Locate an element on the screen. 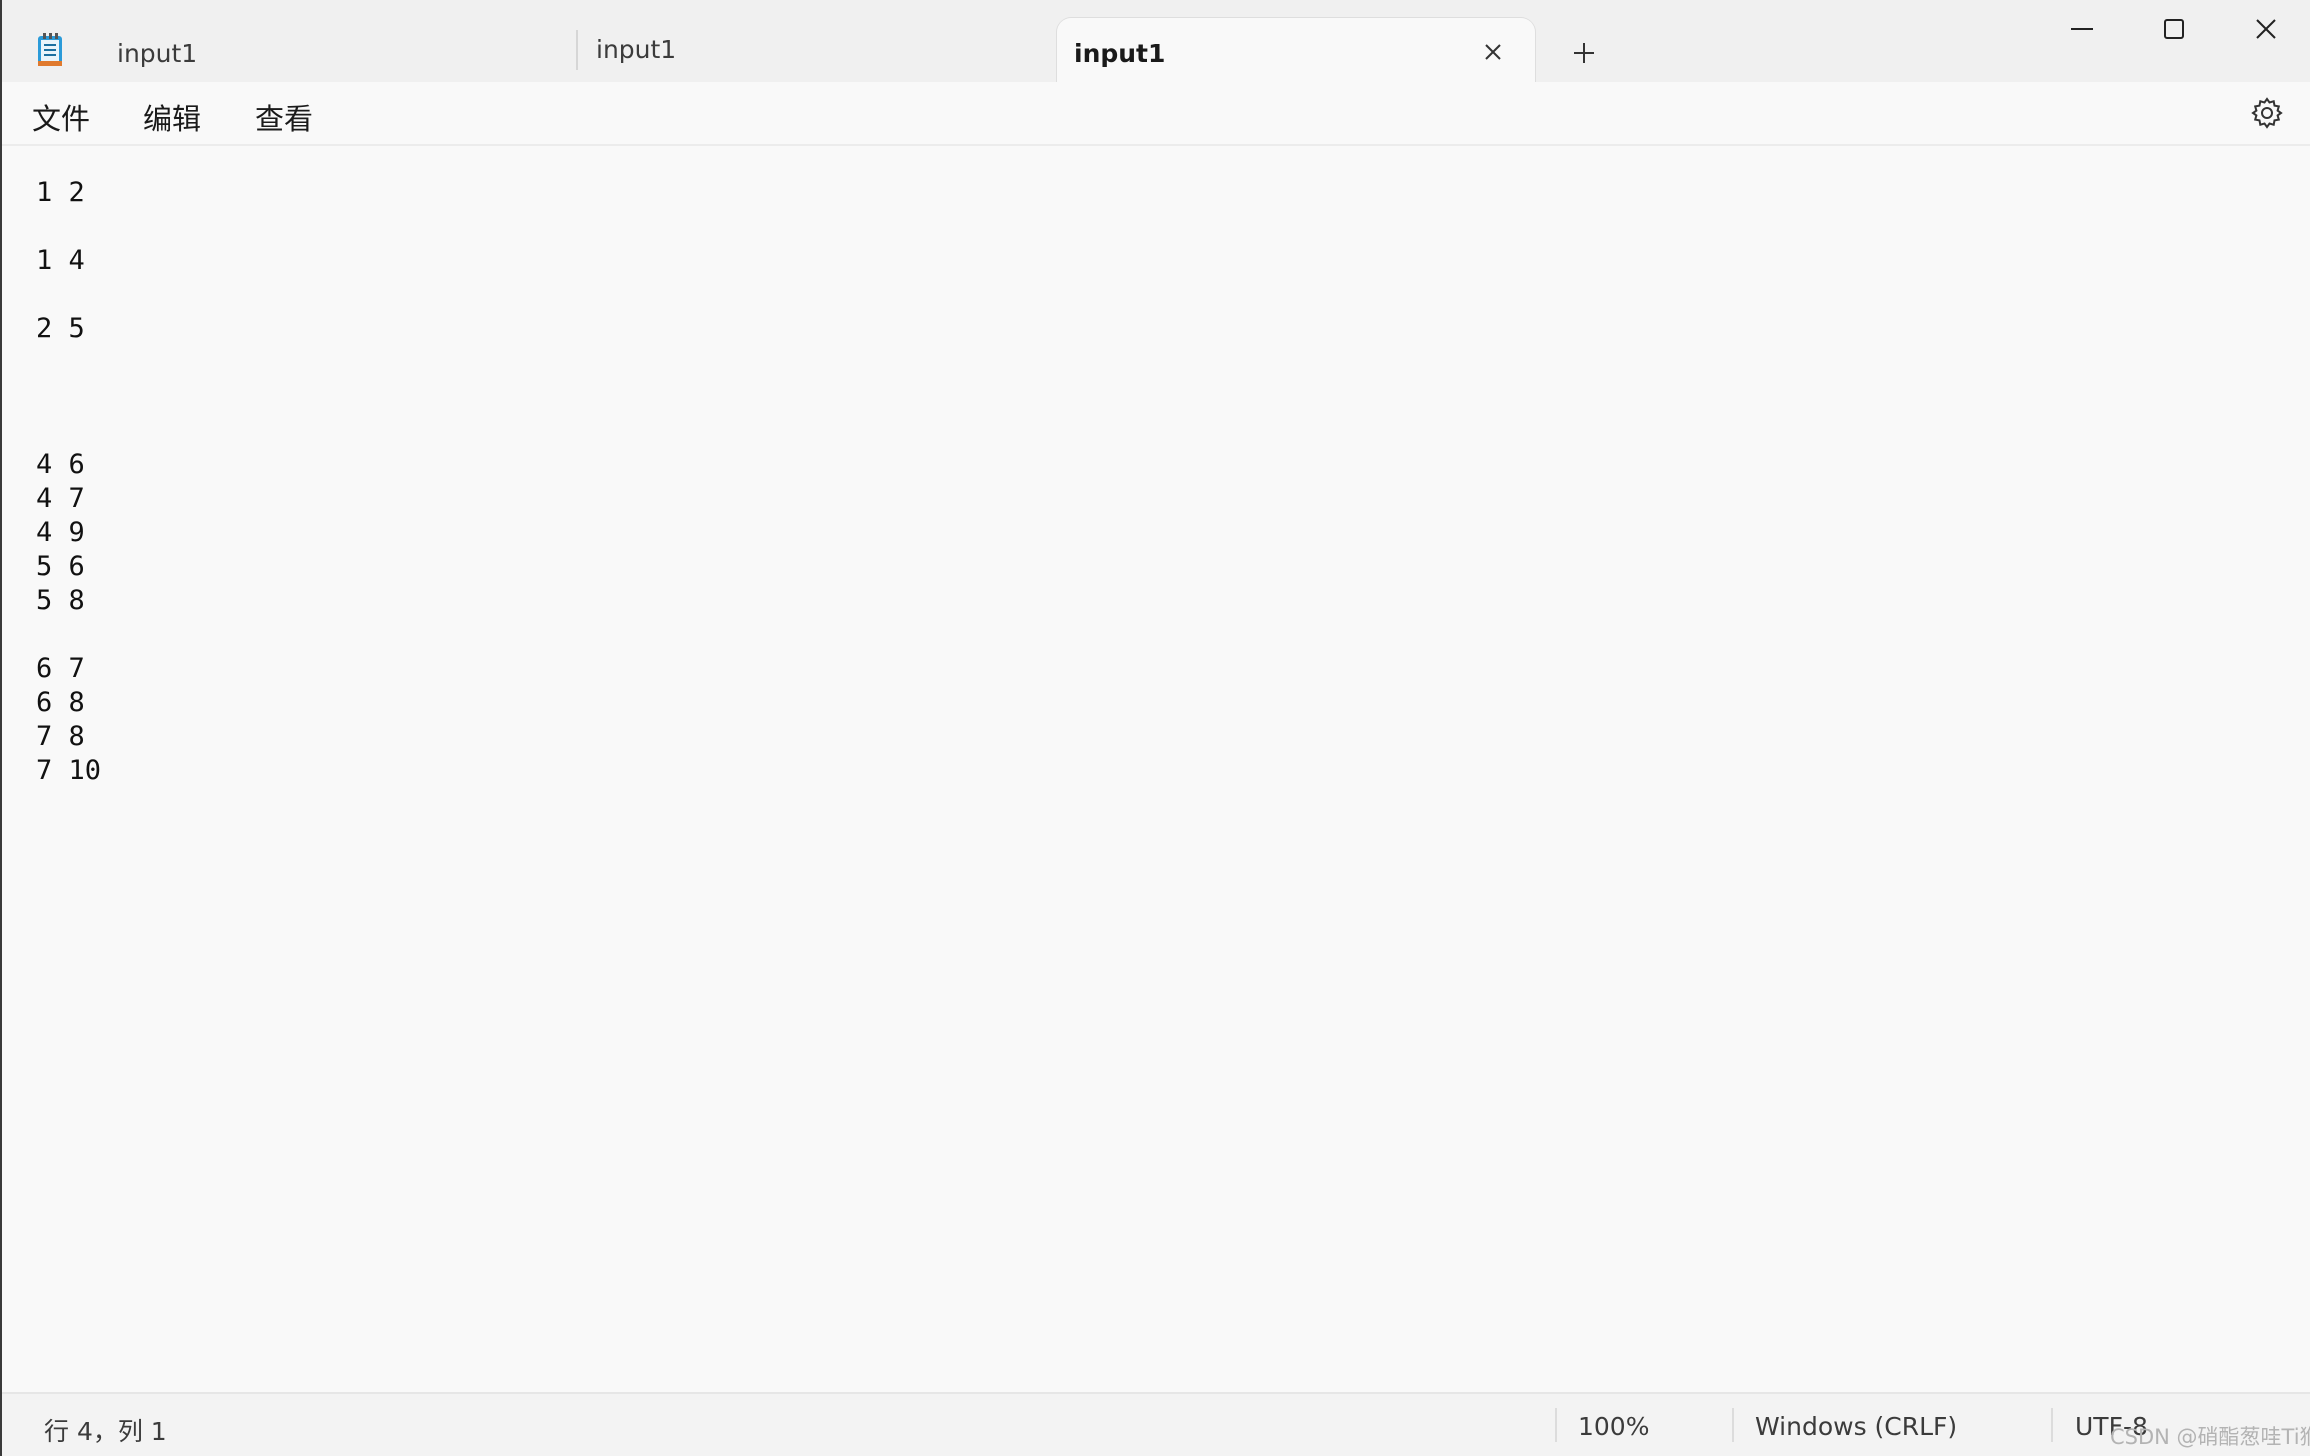  maximize-button is located at coordinates (2174, 29).